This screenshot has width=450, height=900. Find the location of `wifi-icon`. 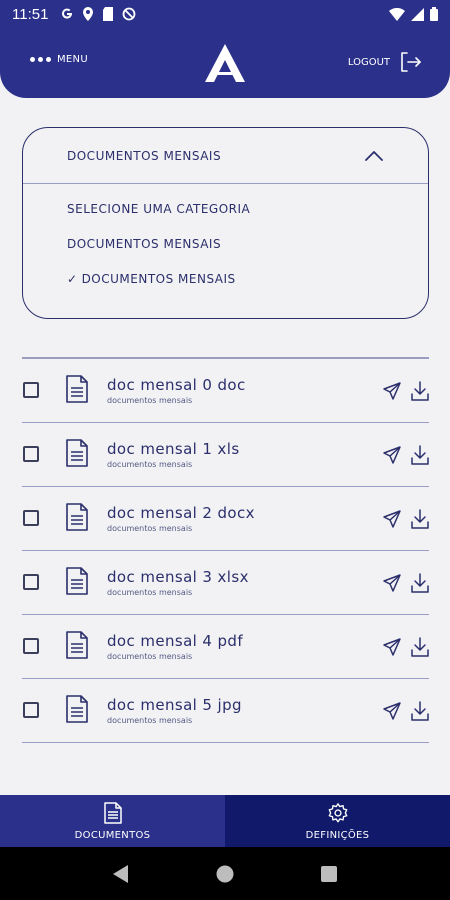

wifi-icon is located at coordinates (397, 14).